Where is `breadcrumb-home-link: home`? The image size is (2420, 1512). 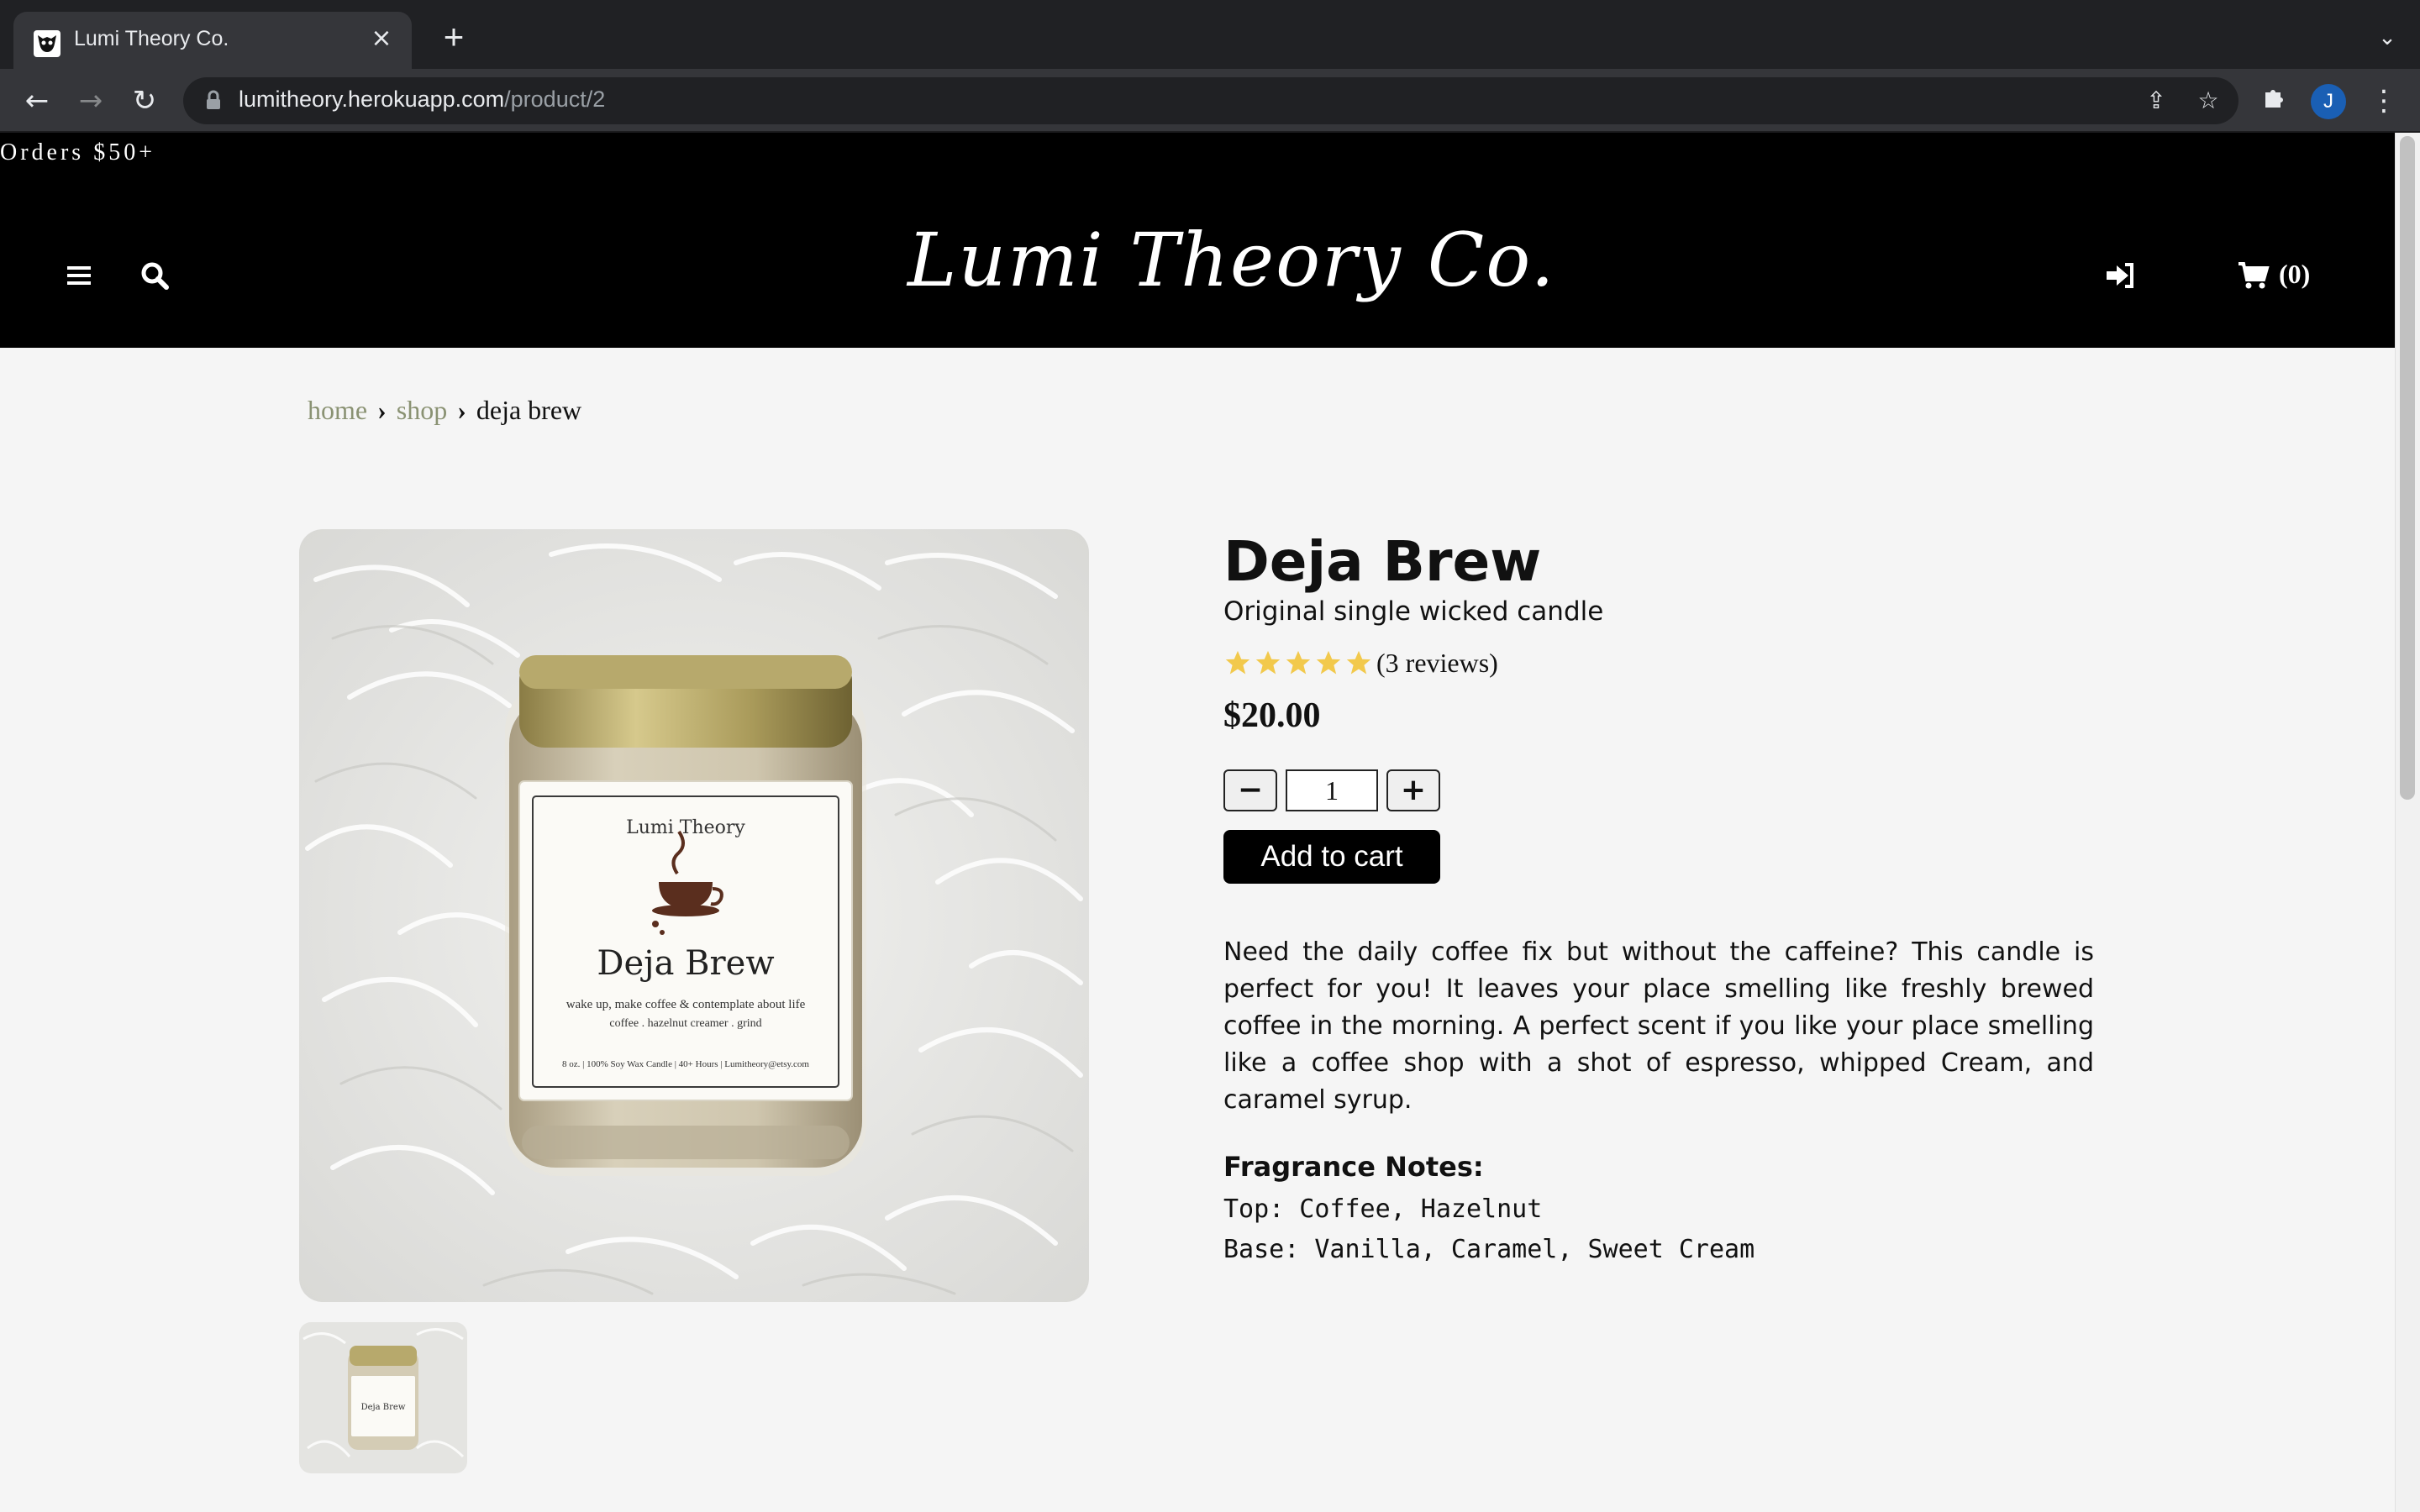 breadcrumb-home-link: home is located at coordinates (337, 410).